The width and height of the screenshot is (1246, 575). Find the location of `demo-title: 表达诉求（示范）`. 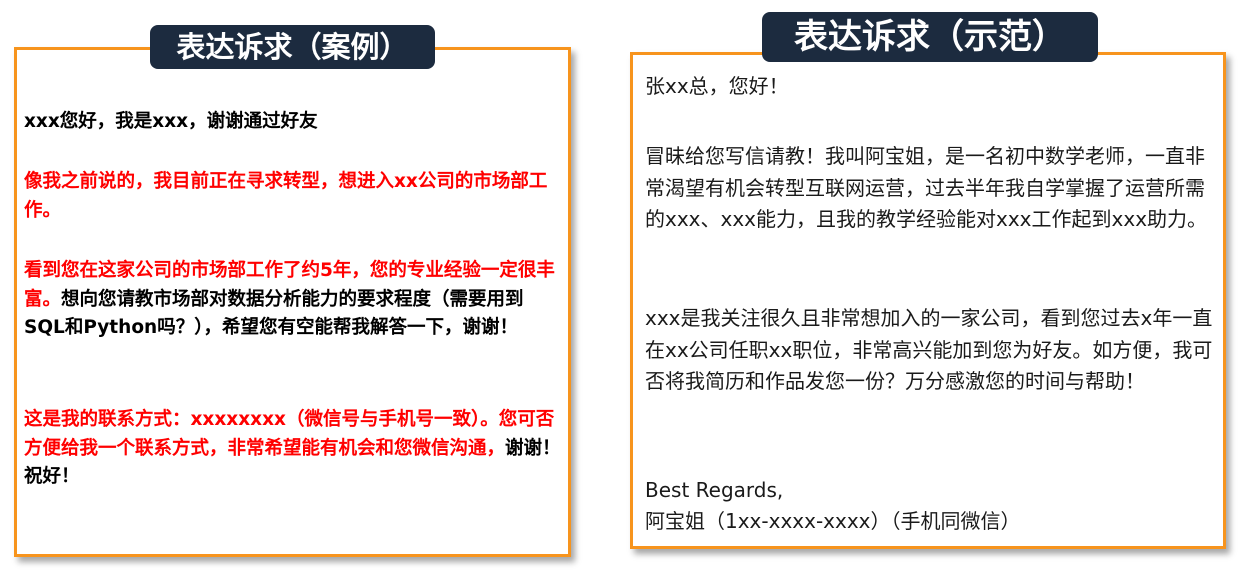

demo-title: 表达诉求（示范） is located at coordinates (930, 37).